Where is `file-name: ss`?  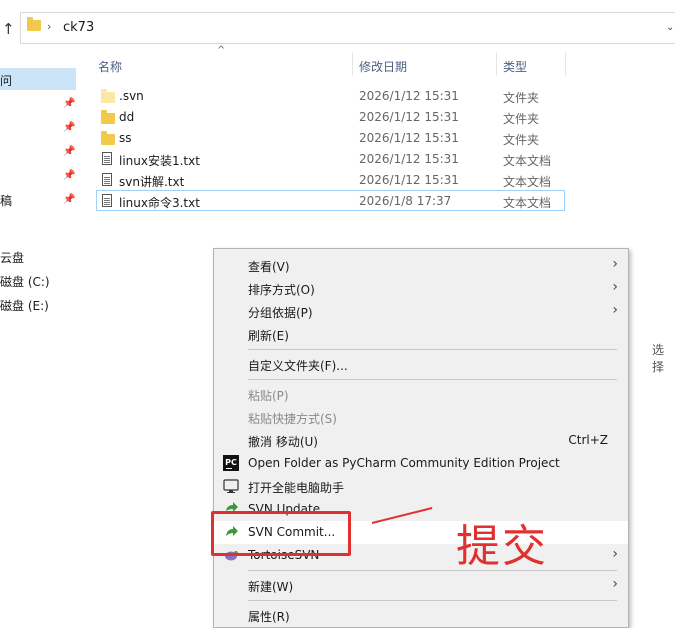 file-name: ss is located at coordinates (125, 138).